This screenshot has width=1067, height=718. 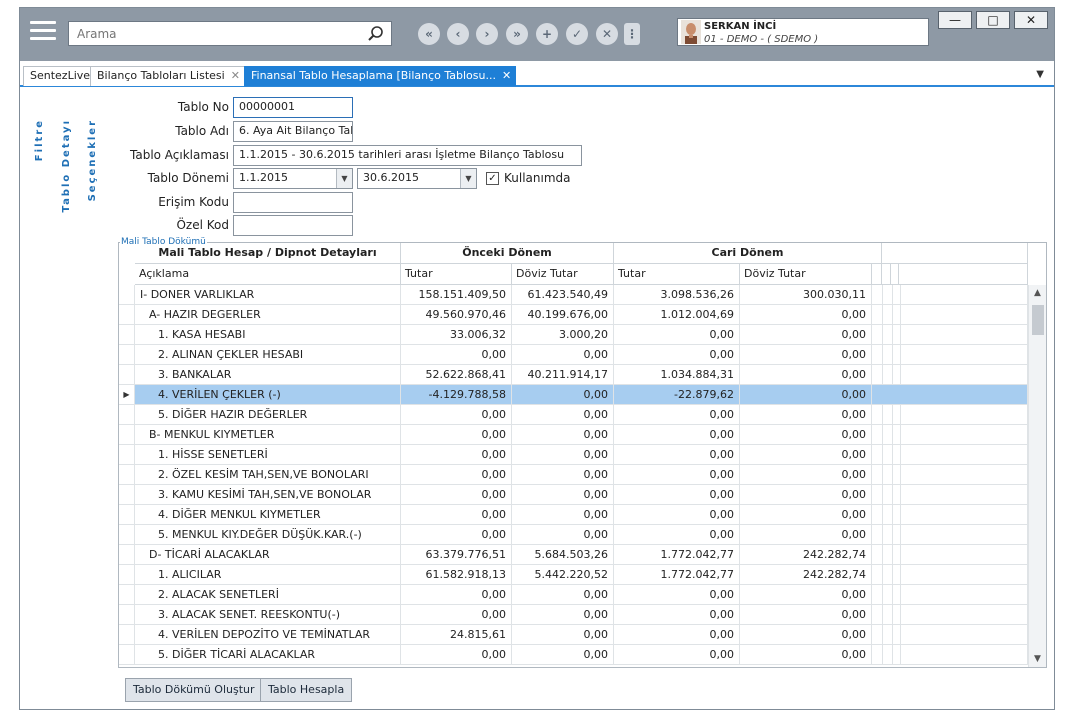 I want to click on chevron-down-icon: ▼, so click(x=344, y=178).